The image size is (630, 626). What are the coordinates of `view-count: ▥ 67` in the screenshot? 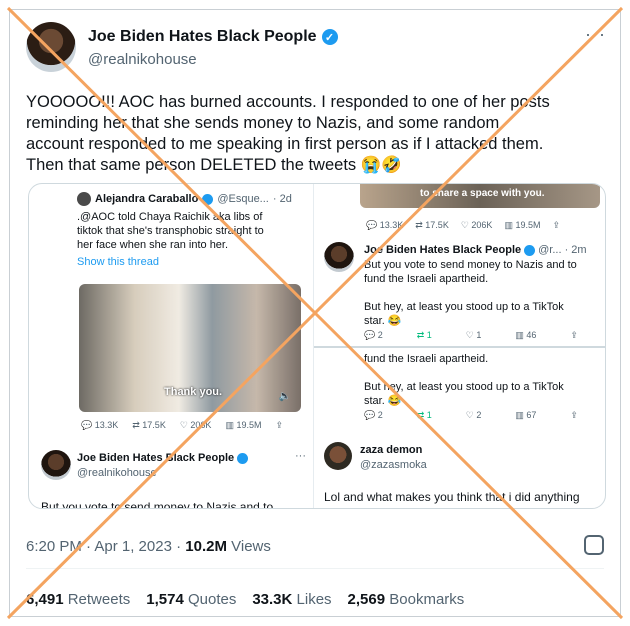 It's located at (526, 415).